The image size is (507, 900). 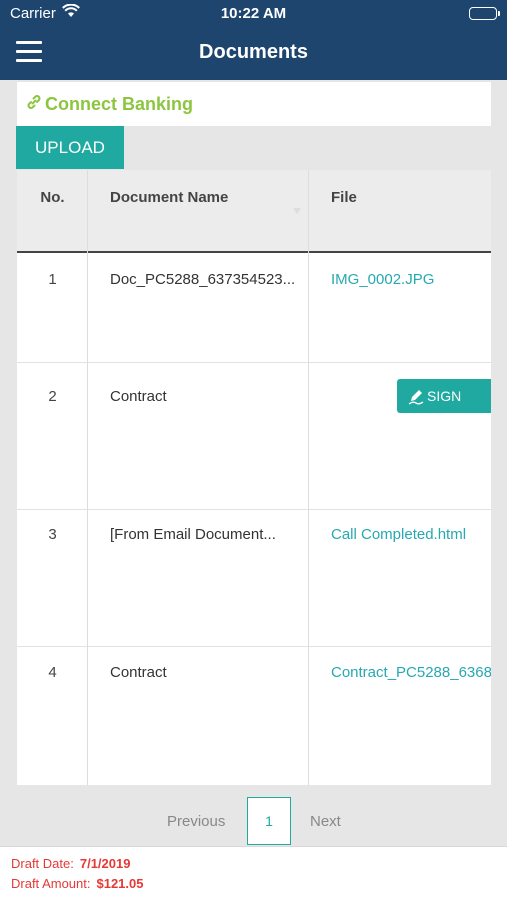 I want to click on page-title: Documents, so click(x=253, y=52).